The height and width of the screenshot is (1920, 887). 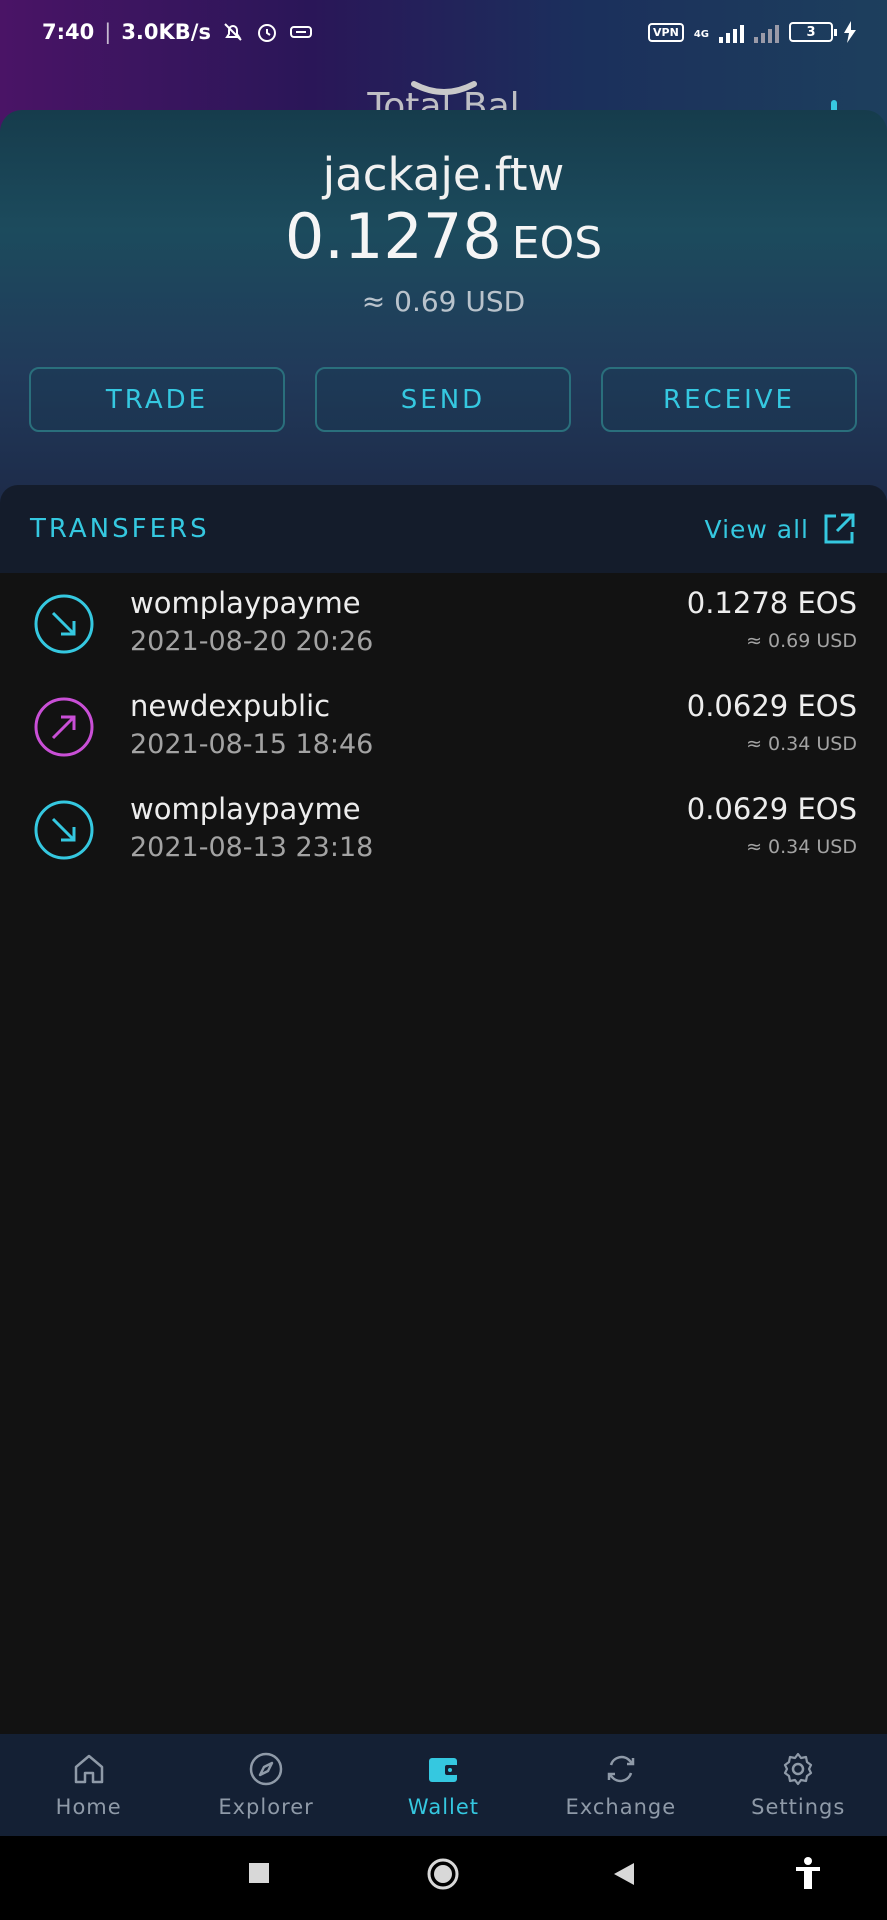 I want to click on outgoing-arrow-icon, so click(x=64, y=727).